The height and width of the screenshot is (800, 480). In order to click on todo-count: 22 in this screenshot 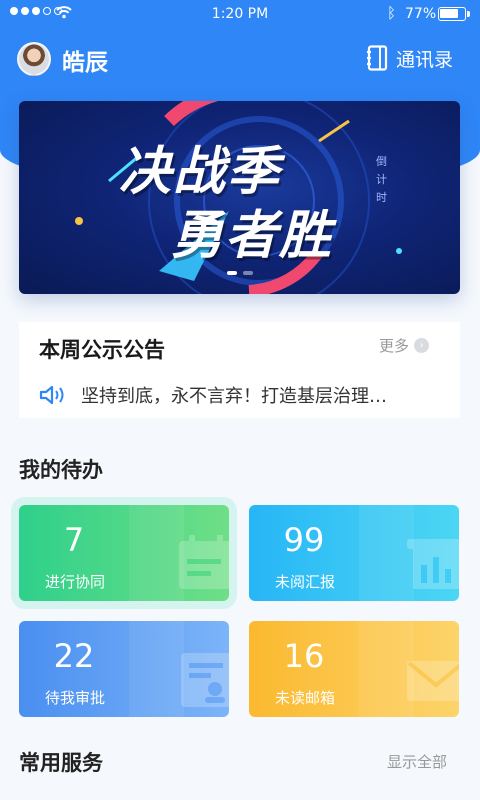, I will do `click(74, 656)`.